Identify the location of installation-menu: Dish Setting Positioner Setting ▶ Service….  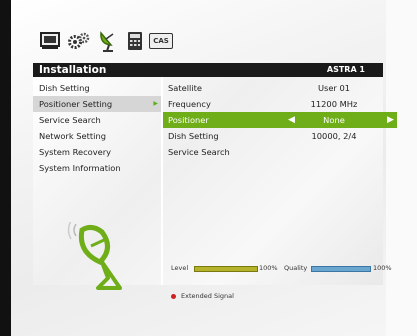
(97, 128).